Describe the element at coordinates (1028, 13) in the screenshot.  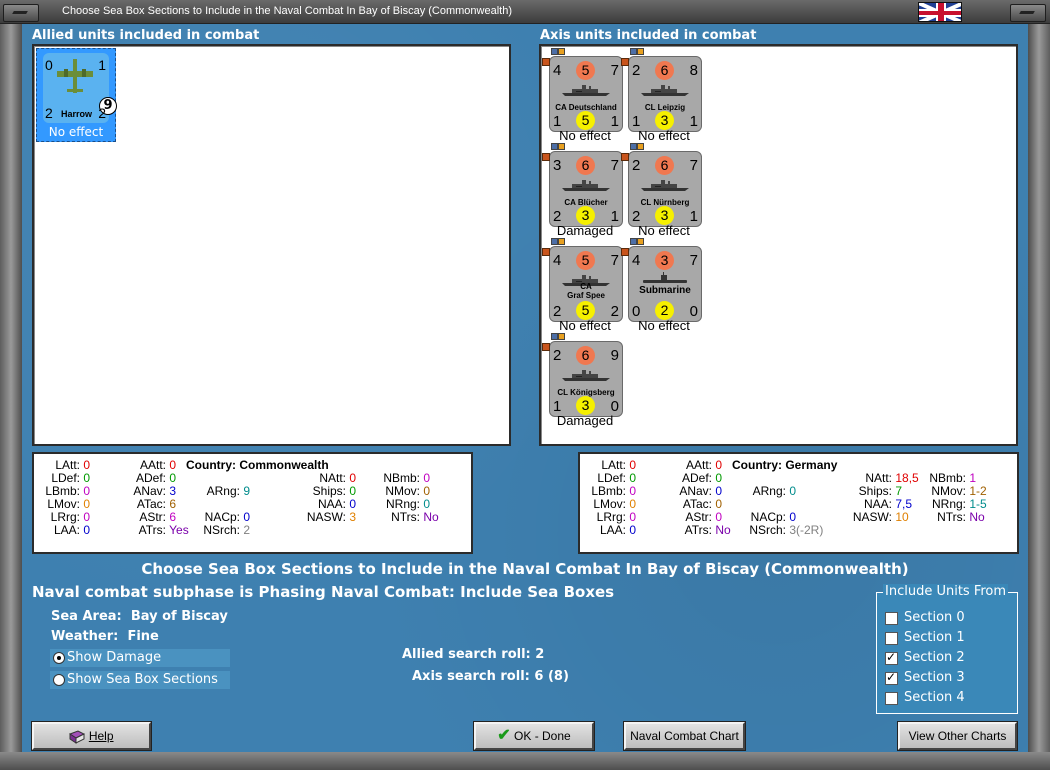
I see `close-button` at that location.